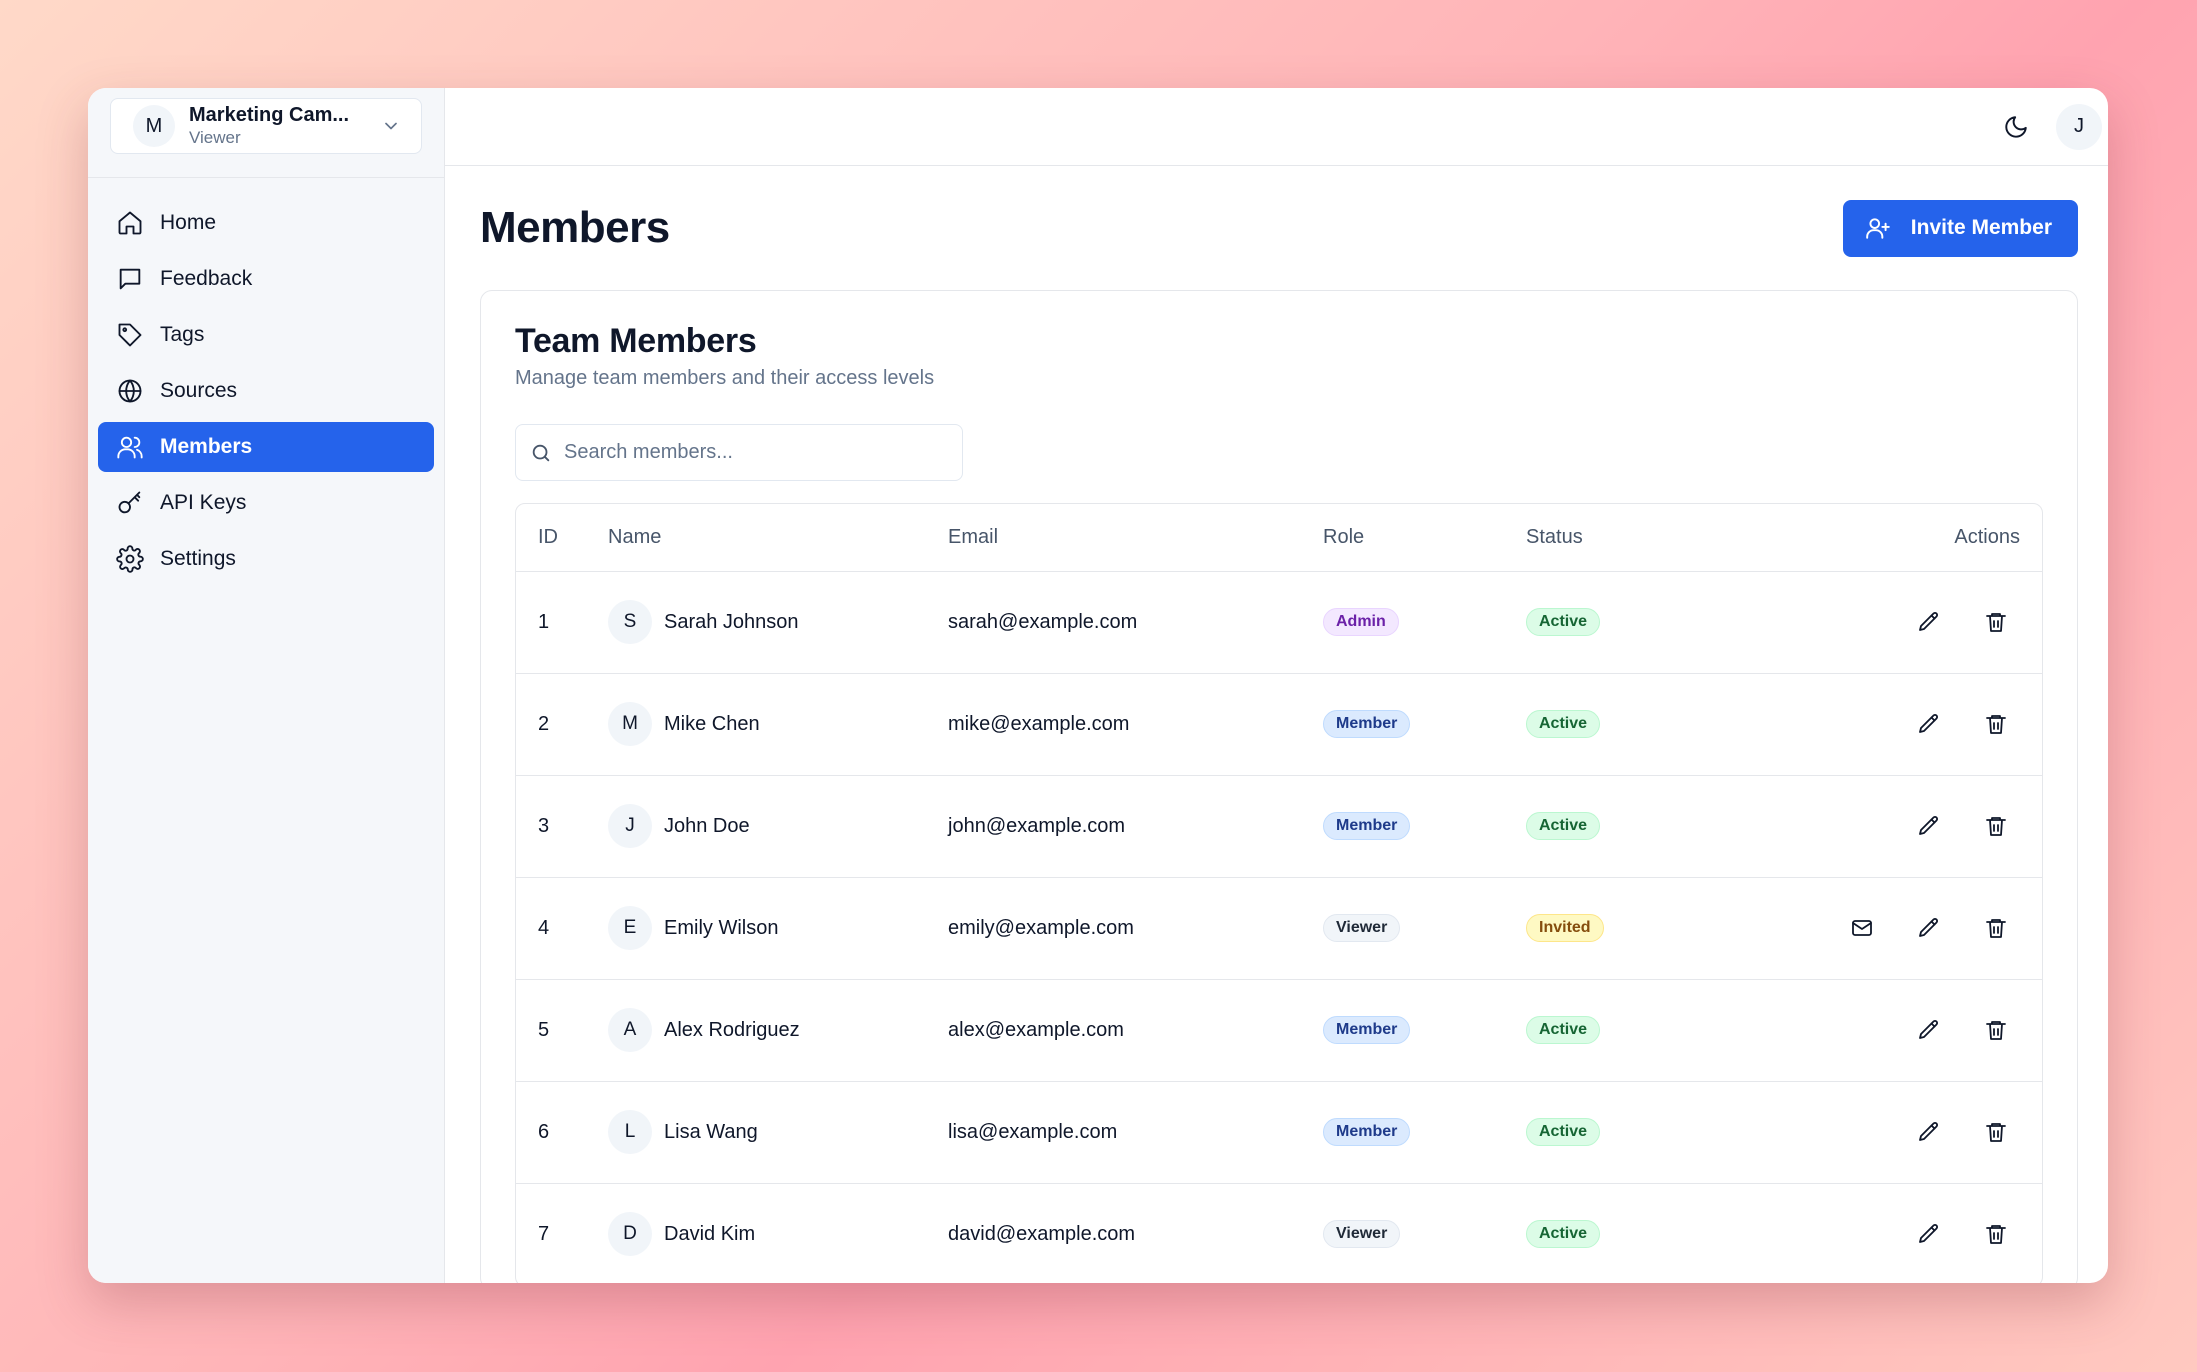  What do you see at coordinates (1651, 826) in the screenshot?
I see `cell-status: Active` at bounding box center [1651, 826].